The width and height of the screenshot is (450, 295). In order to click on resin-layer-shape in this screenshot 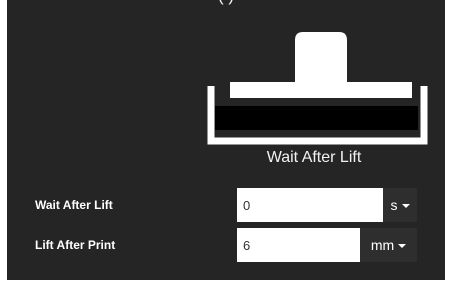, I will do `click(316, 118)`.